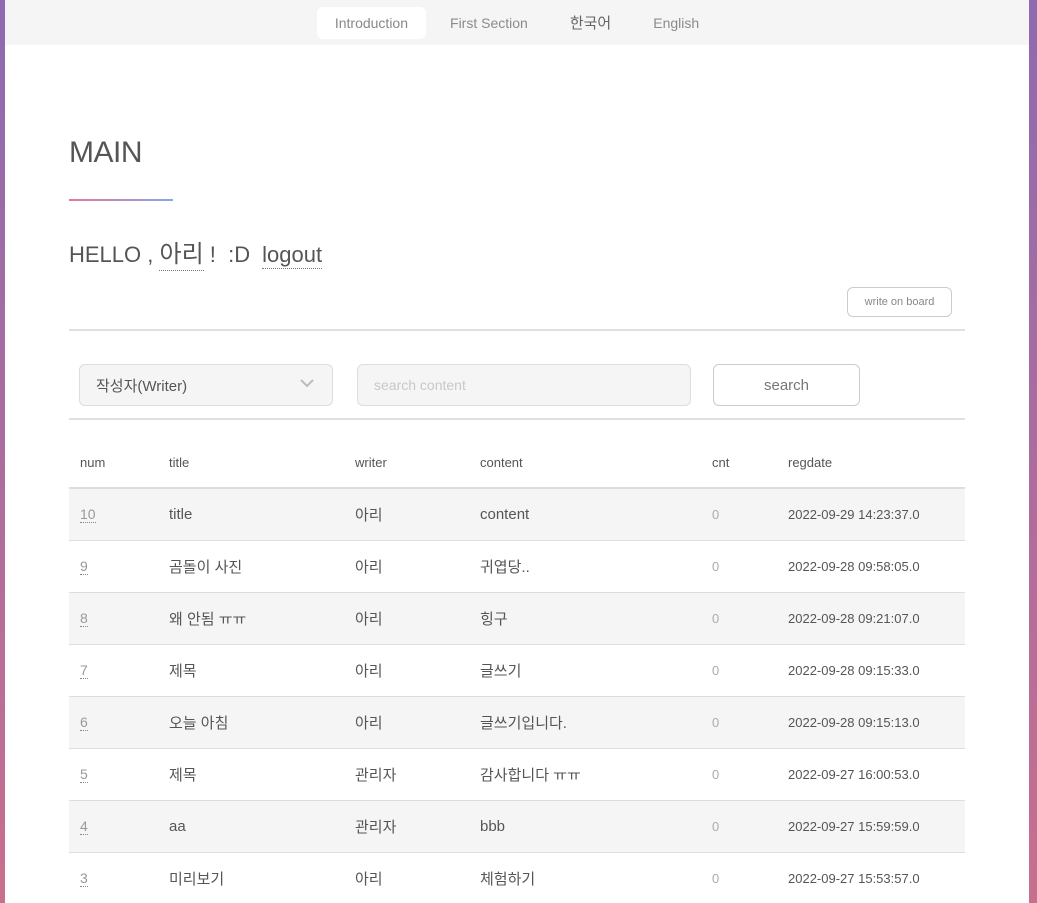 The image size is (1037, 903). Describe the element at coordinates (206, 385) in the screenshot. I see `search-type-select: 작성자(Writer)` at that location.